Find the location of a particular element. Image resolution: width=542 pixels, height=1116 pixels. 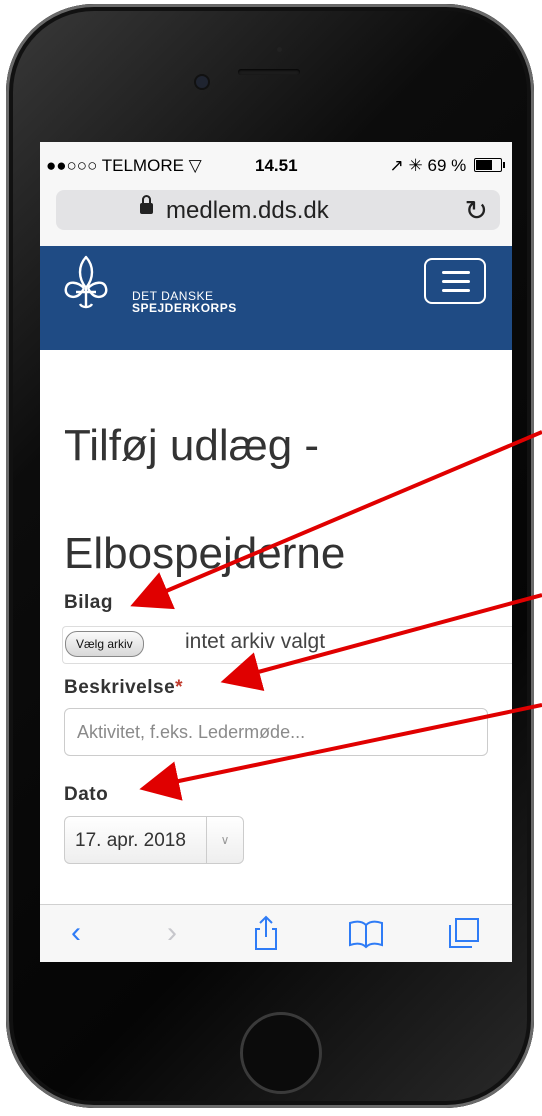

brand-name: DET DANSKE SPEJDERKORPS is located at coordinates (184, 302).